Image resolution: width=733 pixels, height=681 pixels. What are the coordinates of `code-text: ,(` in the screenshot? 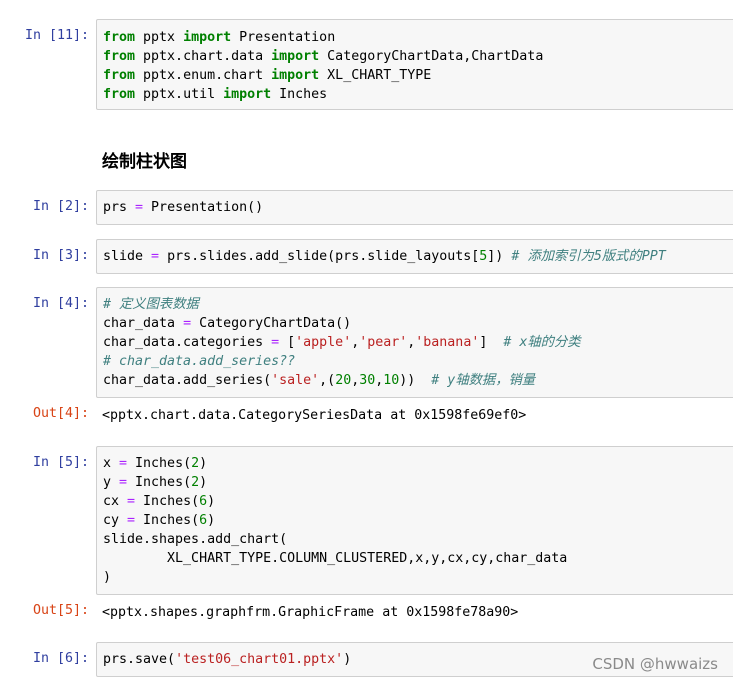 It's located at (327, 380).